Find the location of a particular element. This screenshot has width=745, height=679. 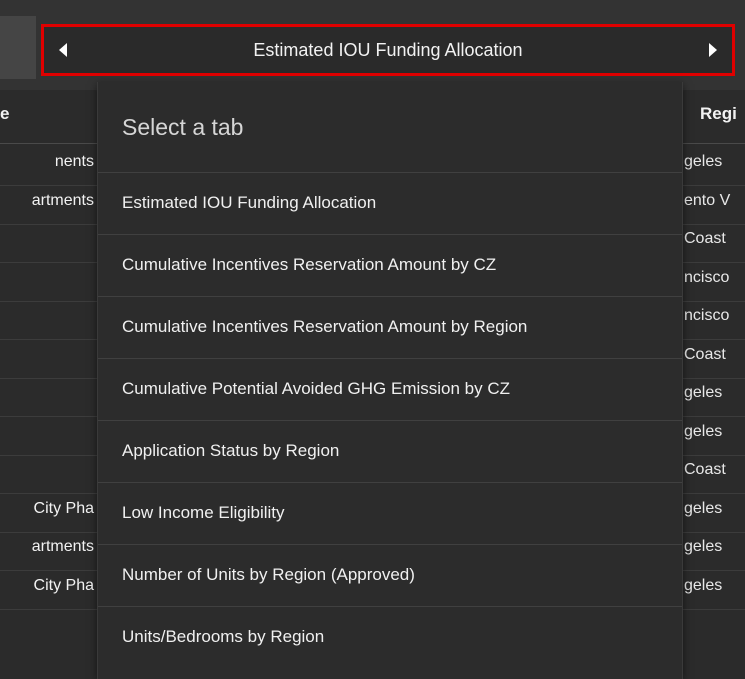

tab-option: Low Income Eligibility is located at coordinates (390, 512).